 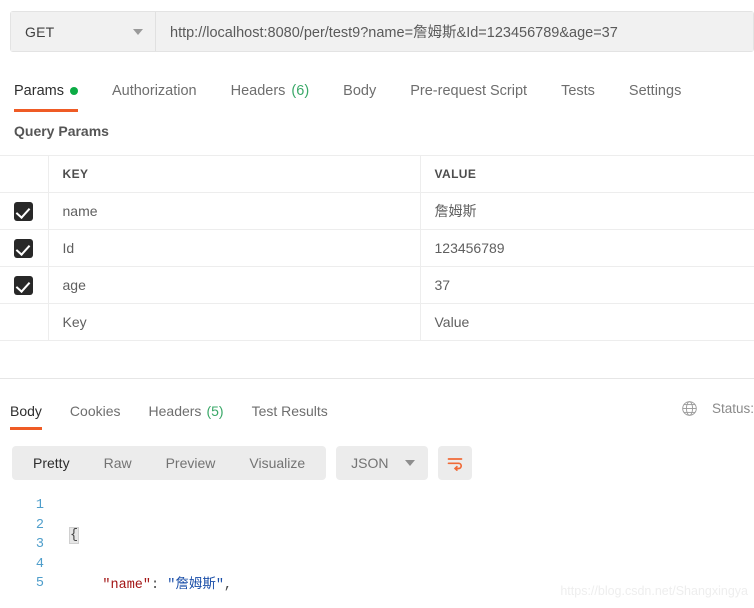 I want to click on line-number: 2, so click(x=39, y=525).